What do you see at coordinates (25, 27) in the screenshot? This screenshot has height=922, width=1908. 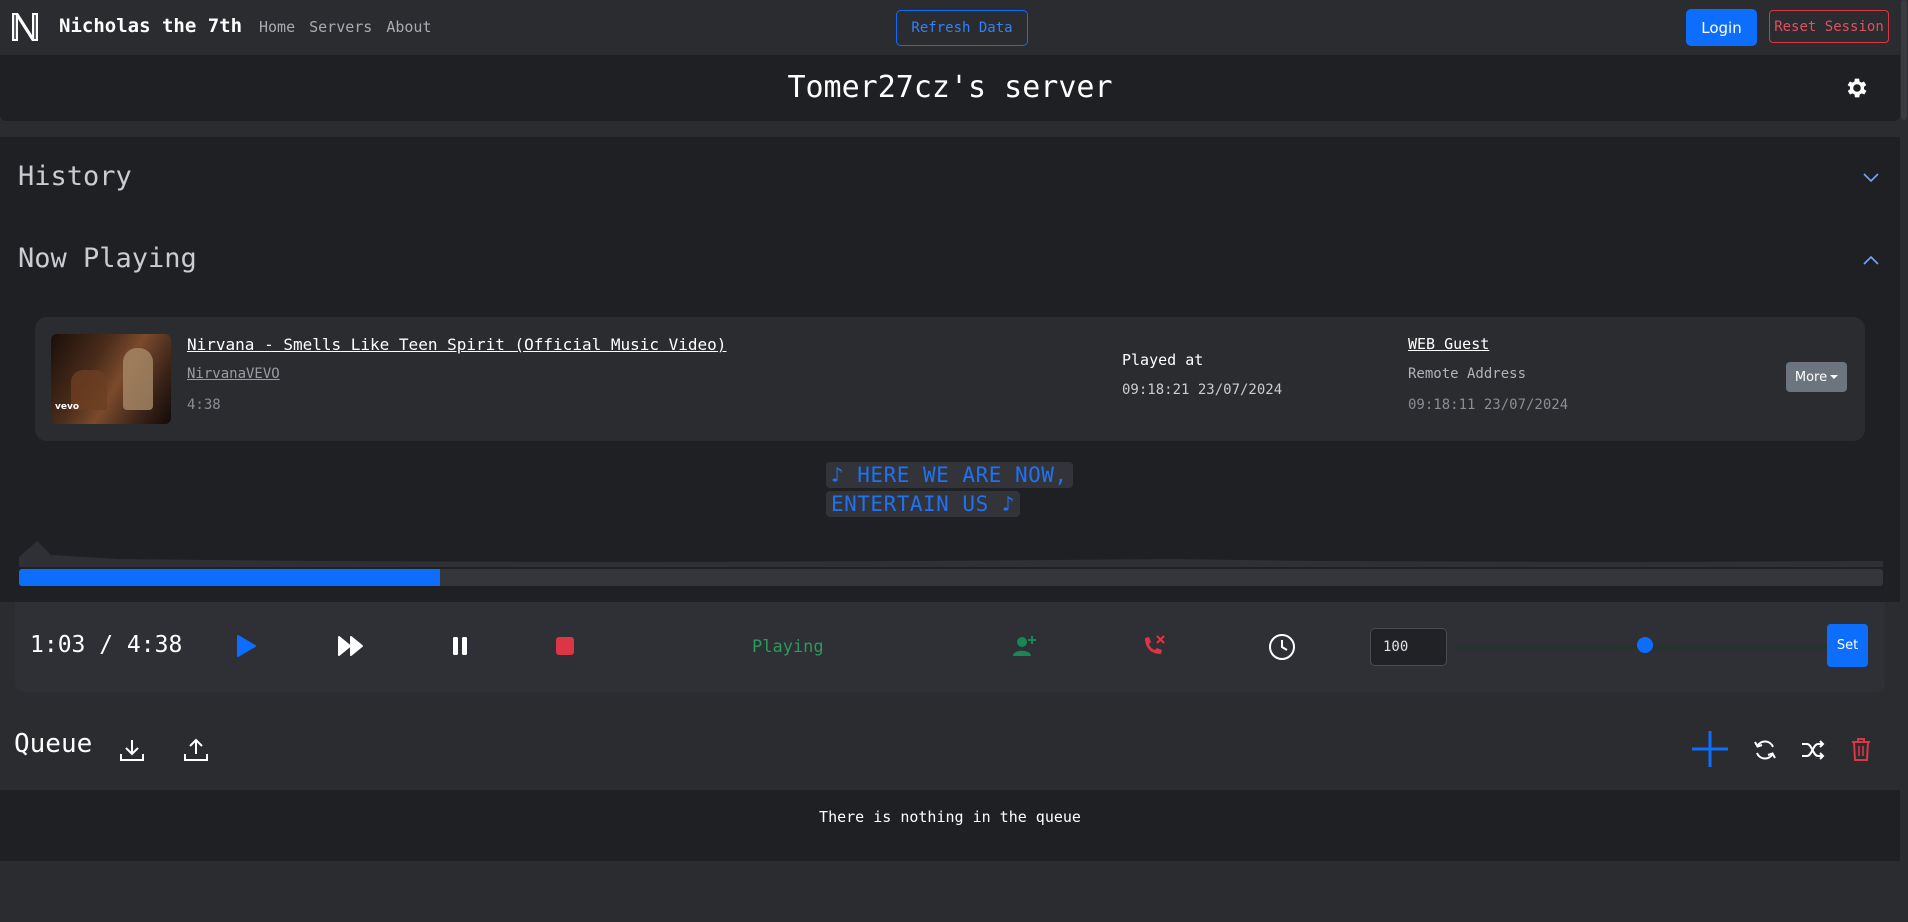 I see `logo-icon` at bounding box center [25, 27].